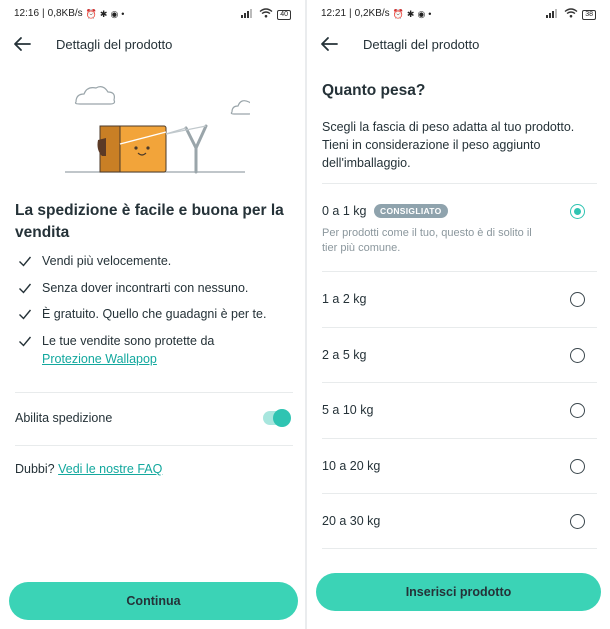  I want to click on weight-option-10-20kg: 10 a 20 kg, so click(459, 465).